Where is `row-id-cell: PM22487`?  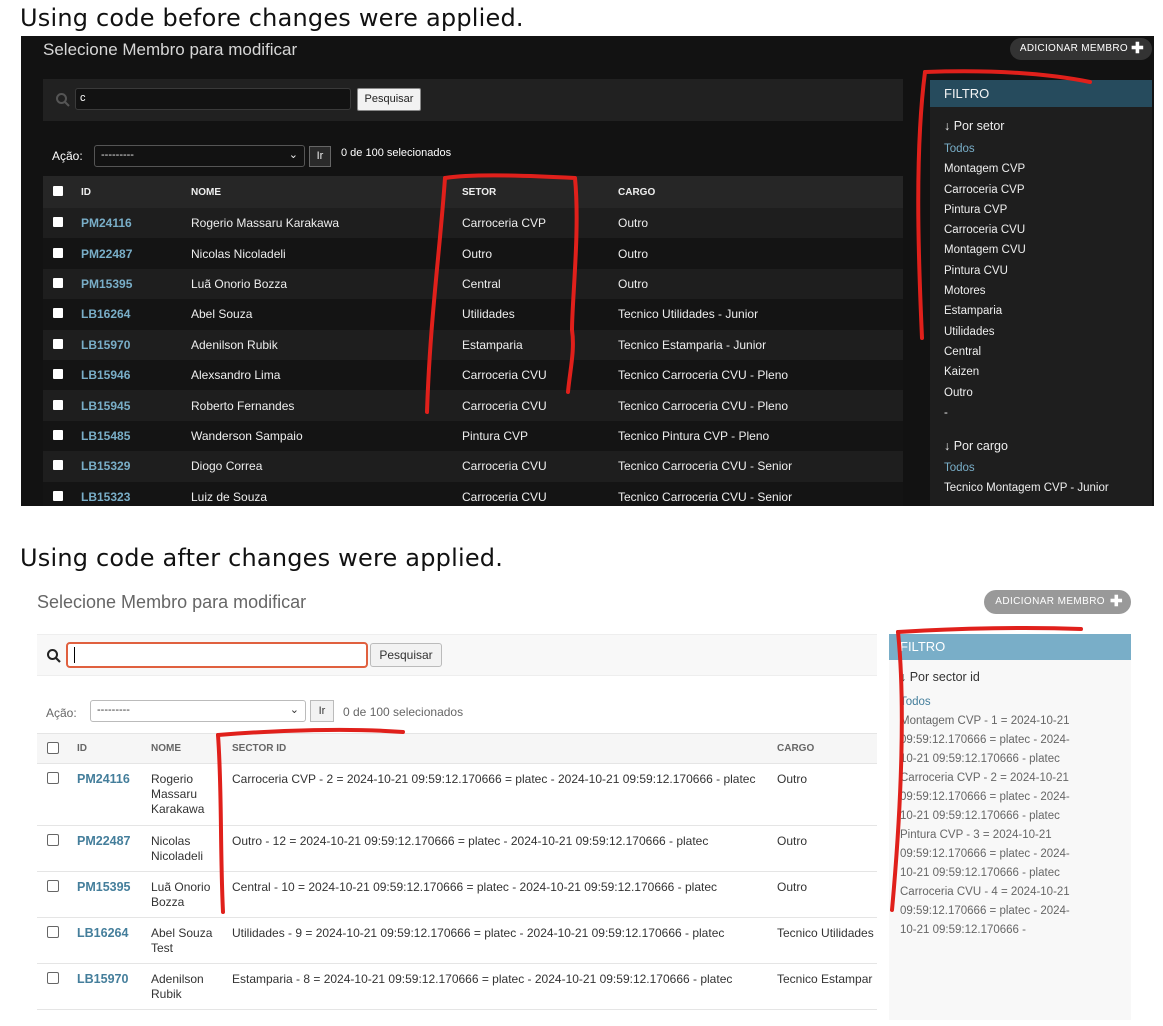 row-id-cell: PM22487 is located at coordinates (136, 253).